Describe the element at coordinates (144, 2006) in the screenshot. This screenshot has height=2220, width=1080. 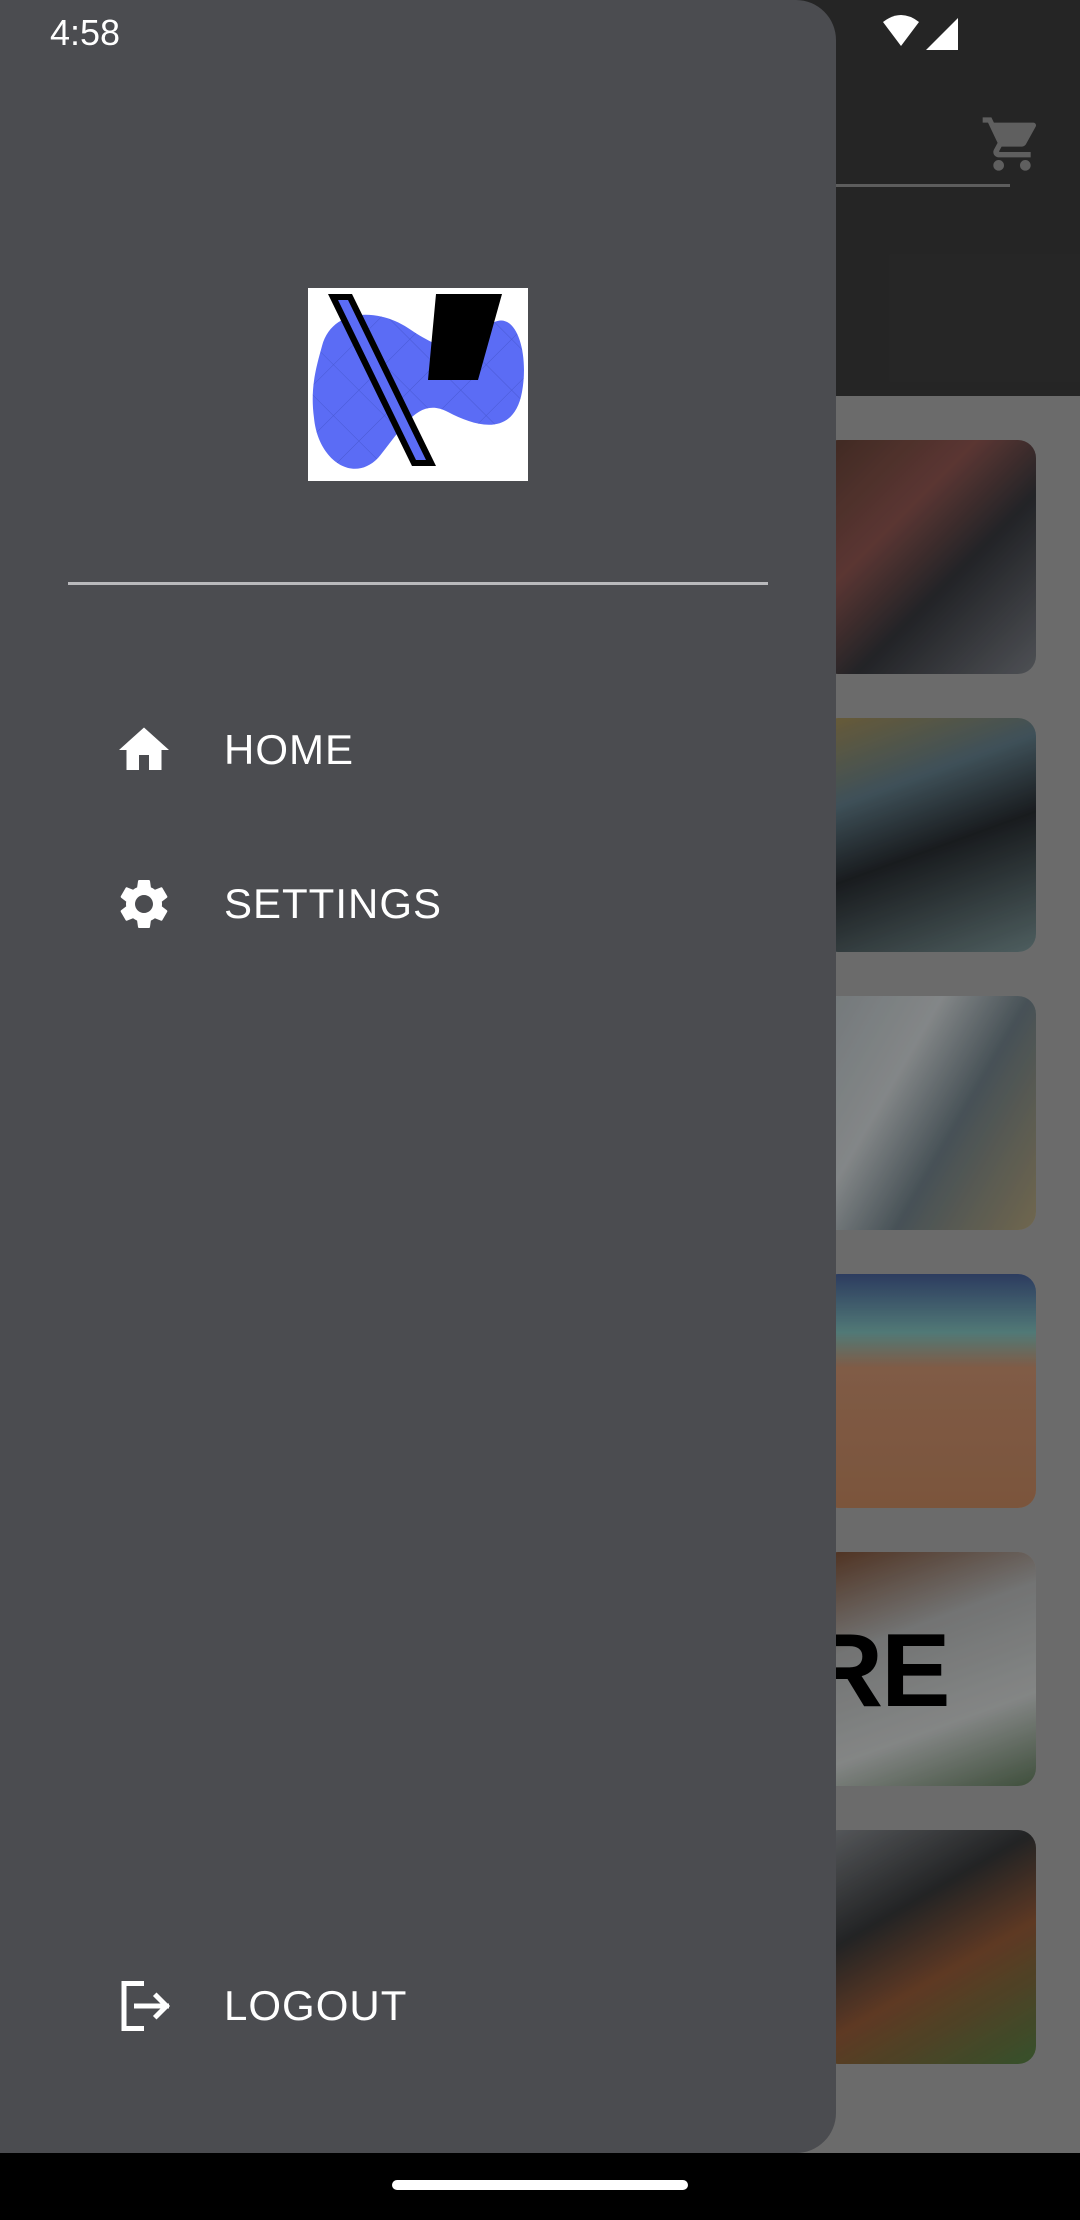
I see `logout-icon` at that location.